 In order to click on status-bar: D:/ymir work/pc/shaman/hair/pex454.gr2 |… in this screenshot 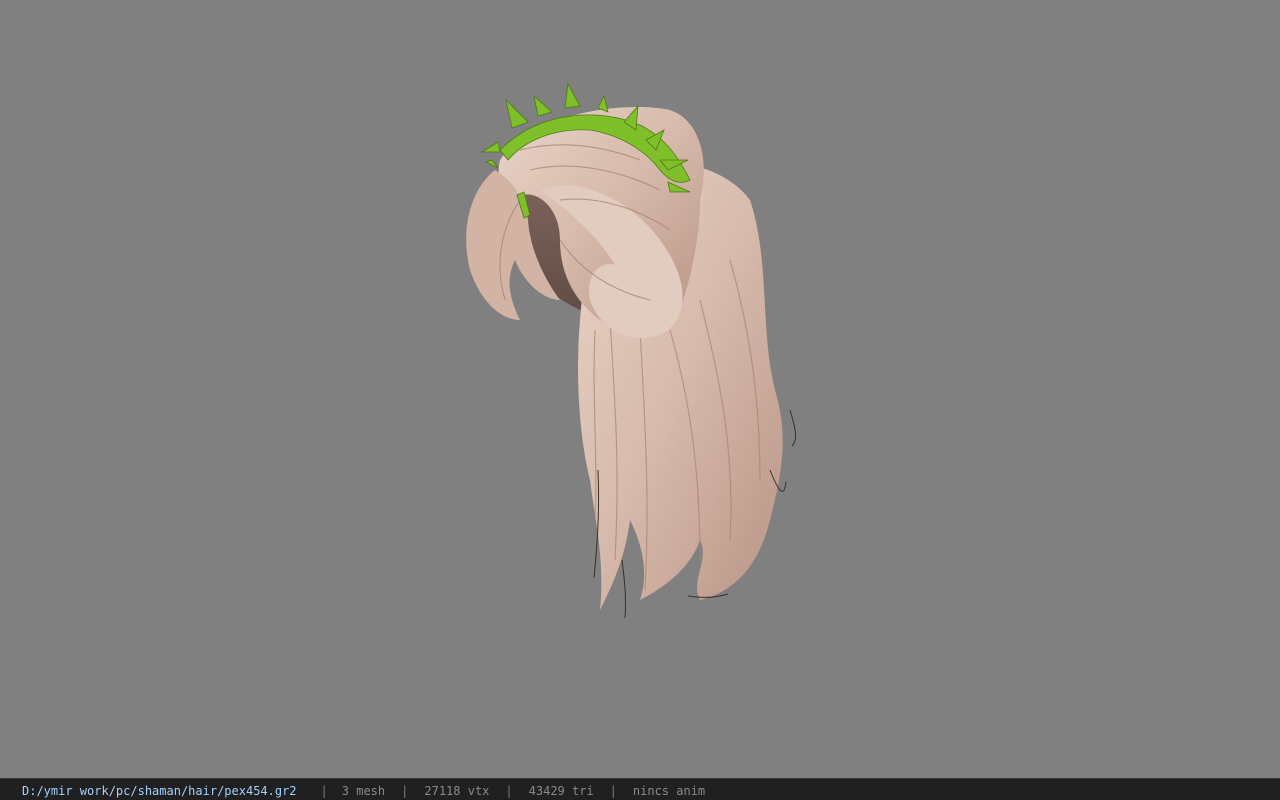, I will do `click(640, 789)`.